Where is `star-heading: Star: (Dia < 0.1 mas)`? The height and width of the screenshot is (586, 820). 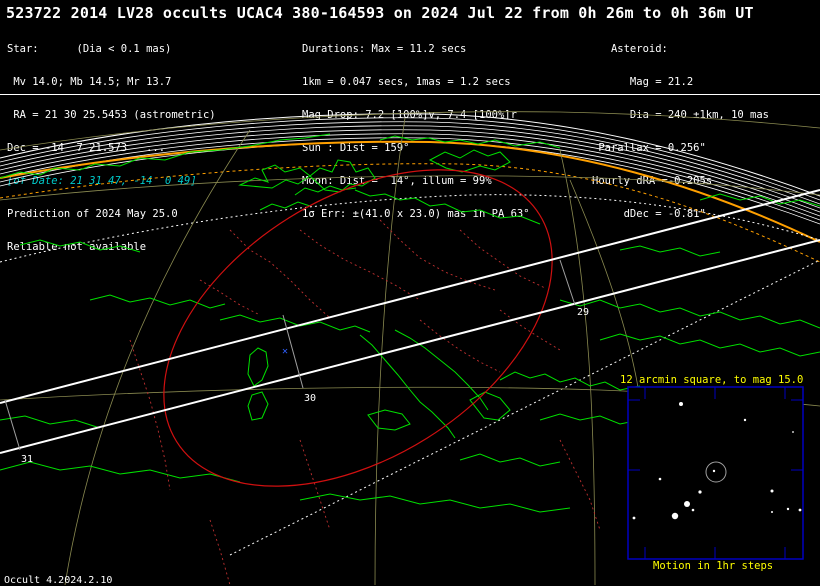
star-heading: Star: (Dia < 0.1 mas) is located at coordinates (89, 49).